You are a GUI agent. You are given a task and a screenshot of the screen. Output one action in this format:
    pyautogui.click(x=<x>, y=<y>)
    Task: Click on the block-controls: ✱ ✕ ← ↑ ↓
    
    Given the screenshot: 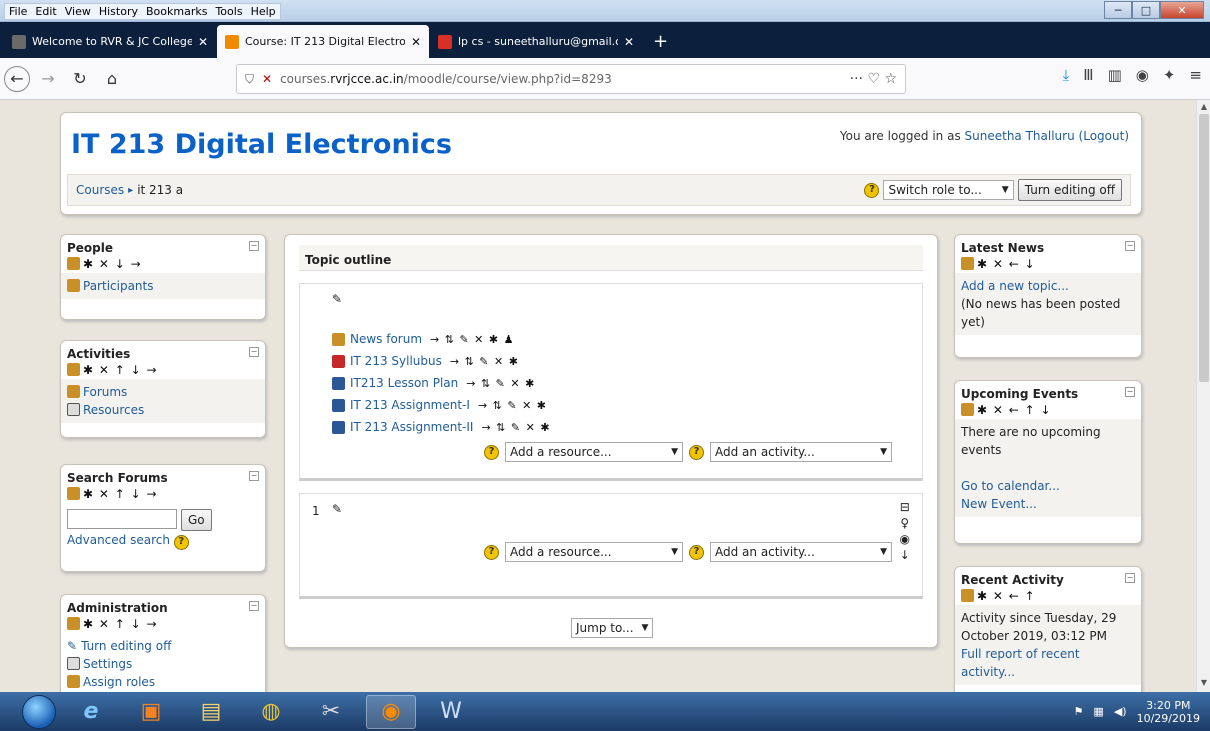 What is the action you would take?
    pyautogui.click(x=1048, y=410)
    